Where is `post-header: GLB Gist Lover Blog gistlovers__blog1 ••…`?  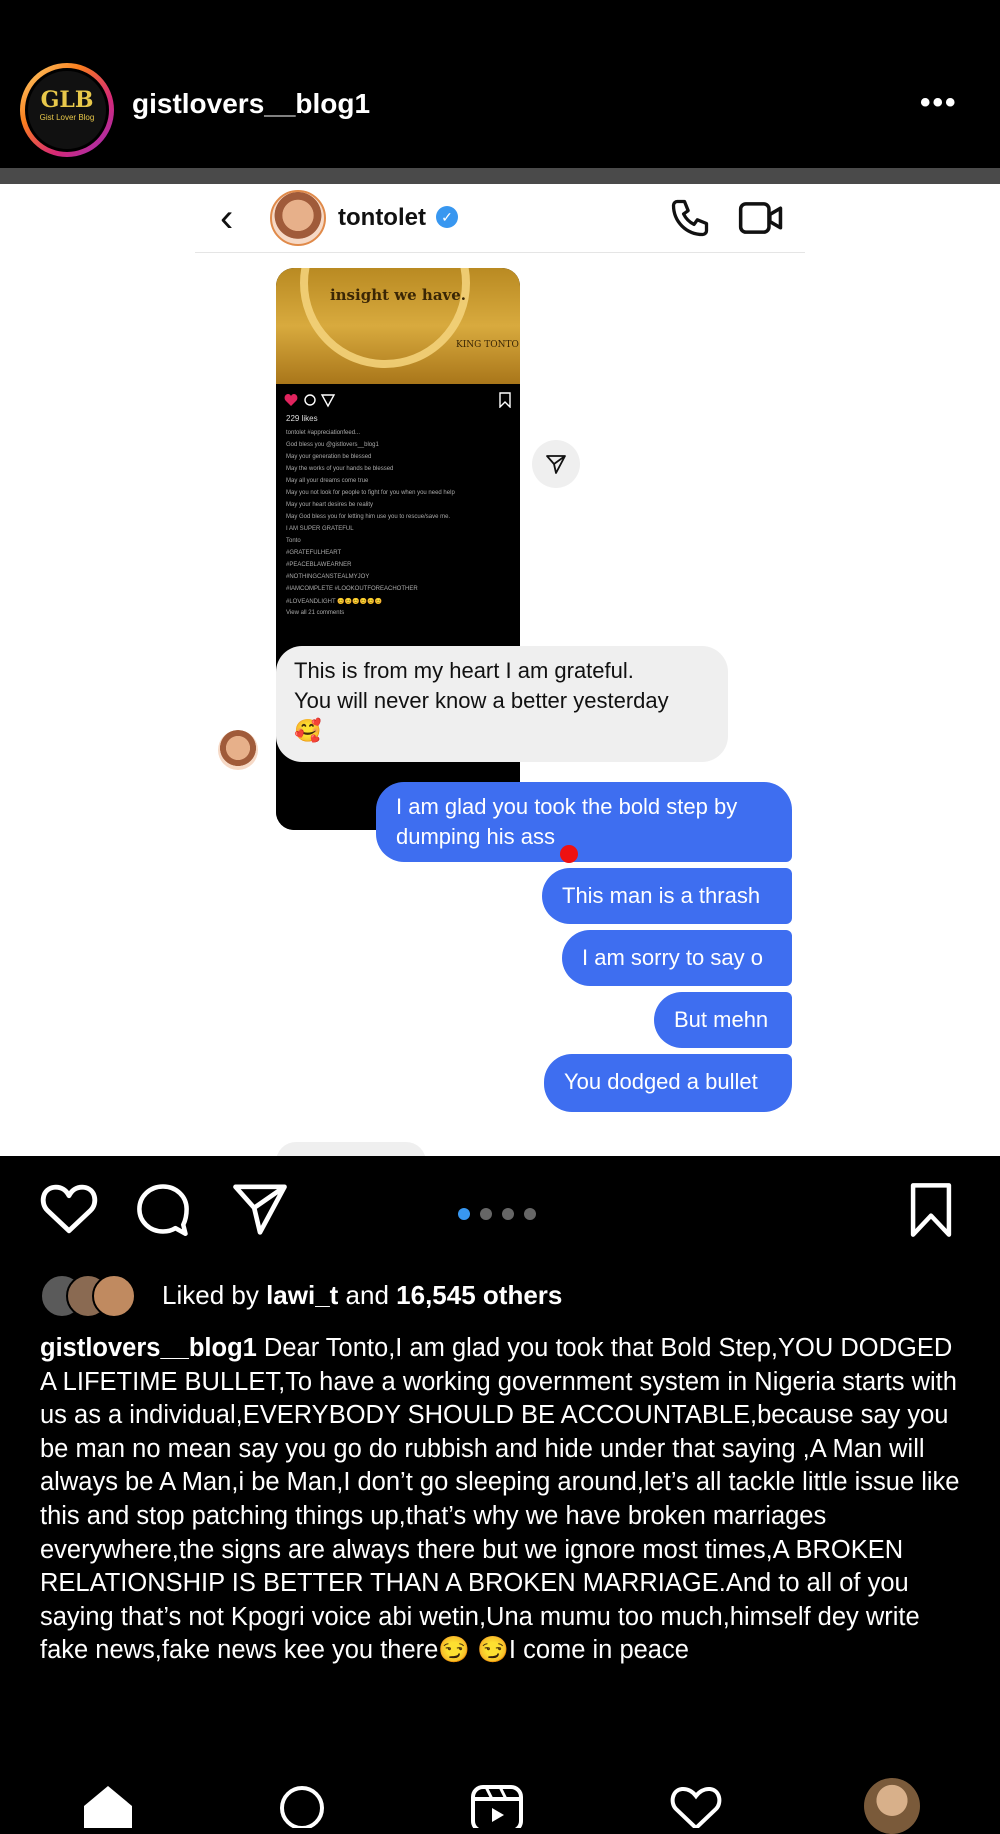 post-header: GLB Gist Lover Blog gistlovers__blog1 ••… is located at coordinates (500, 87).